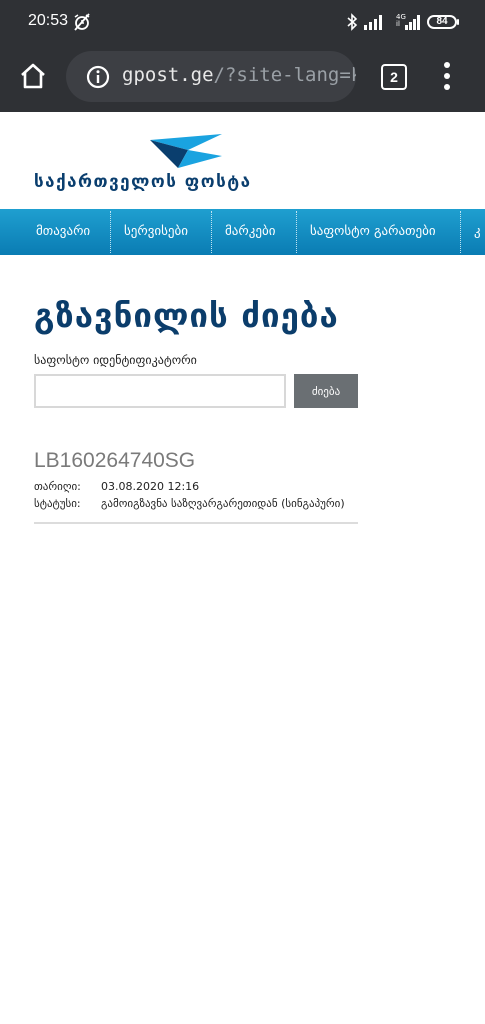  Describe the element at coordinates (150, 486) in the screenshot. I see `date-value: 03.08.2020 12:16` at that location.